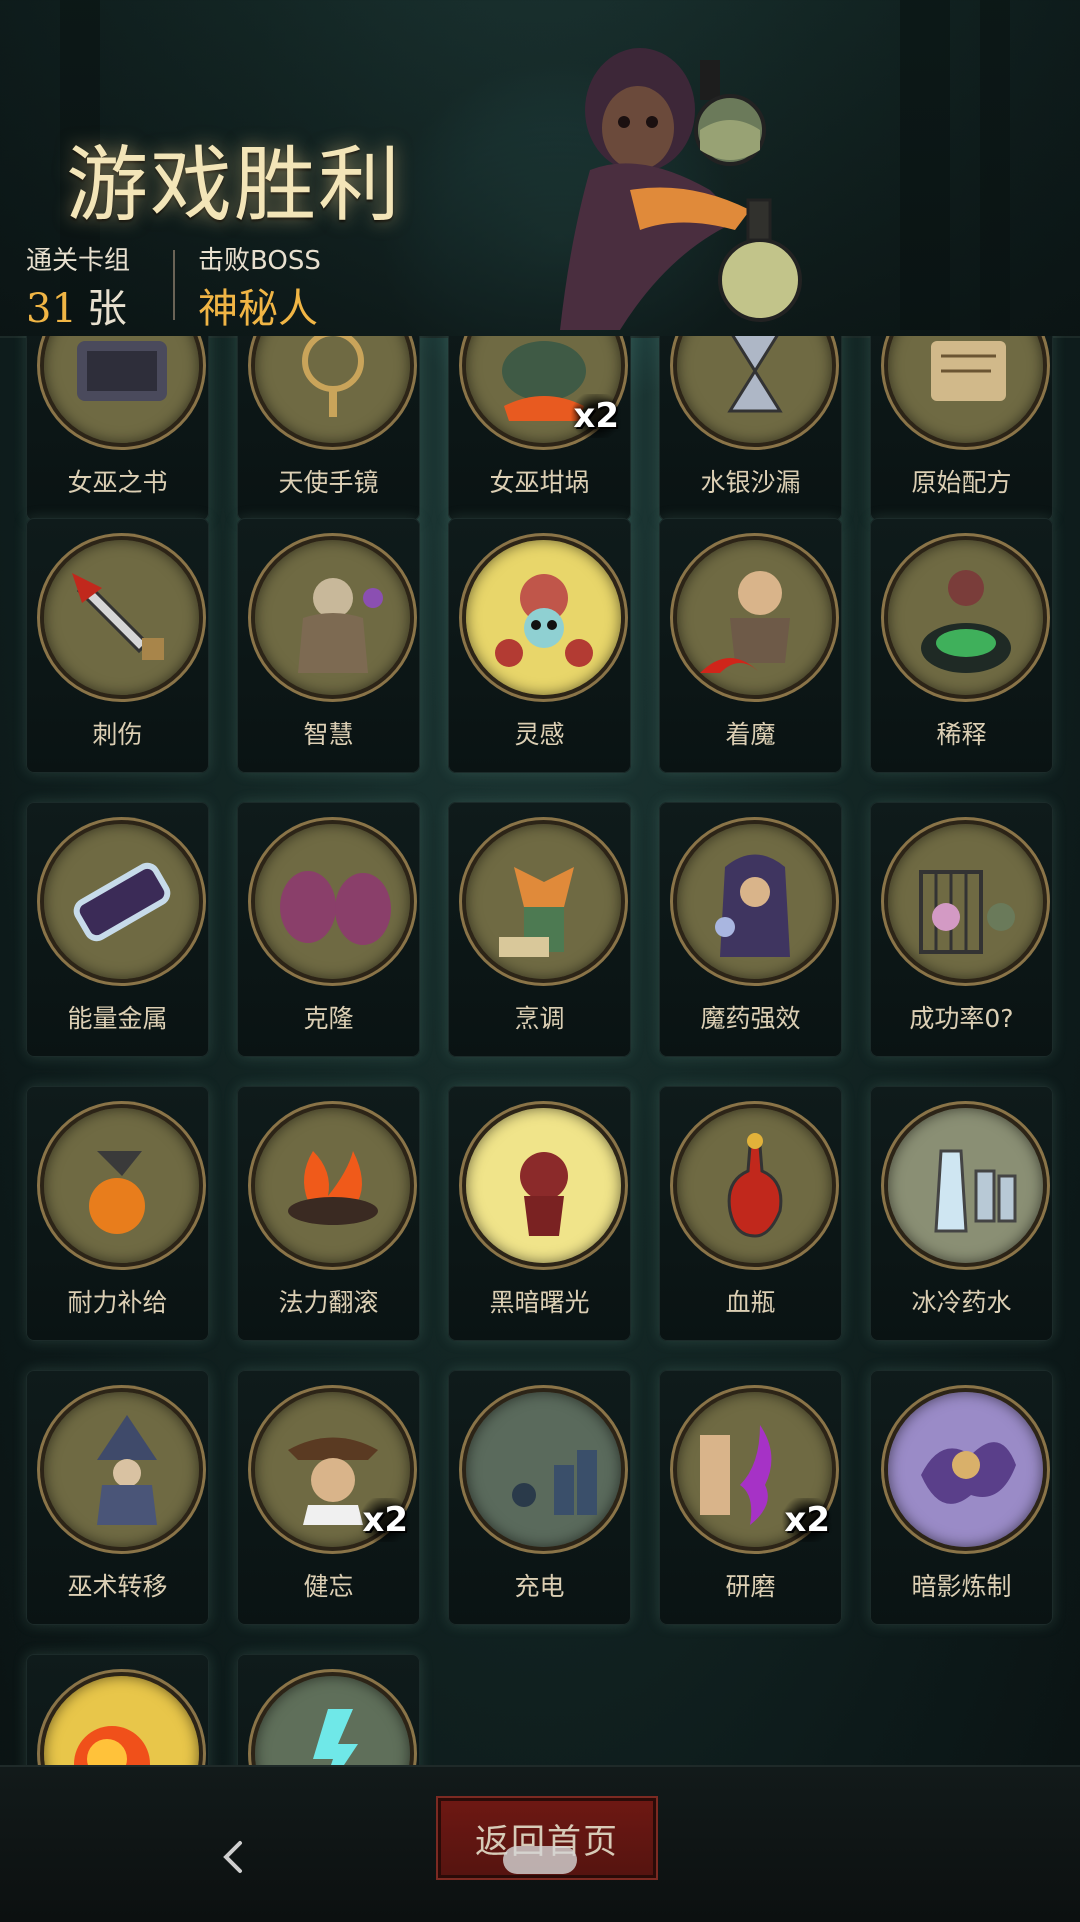  I want to click on card-item: 稀释, so click(961, 645).